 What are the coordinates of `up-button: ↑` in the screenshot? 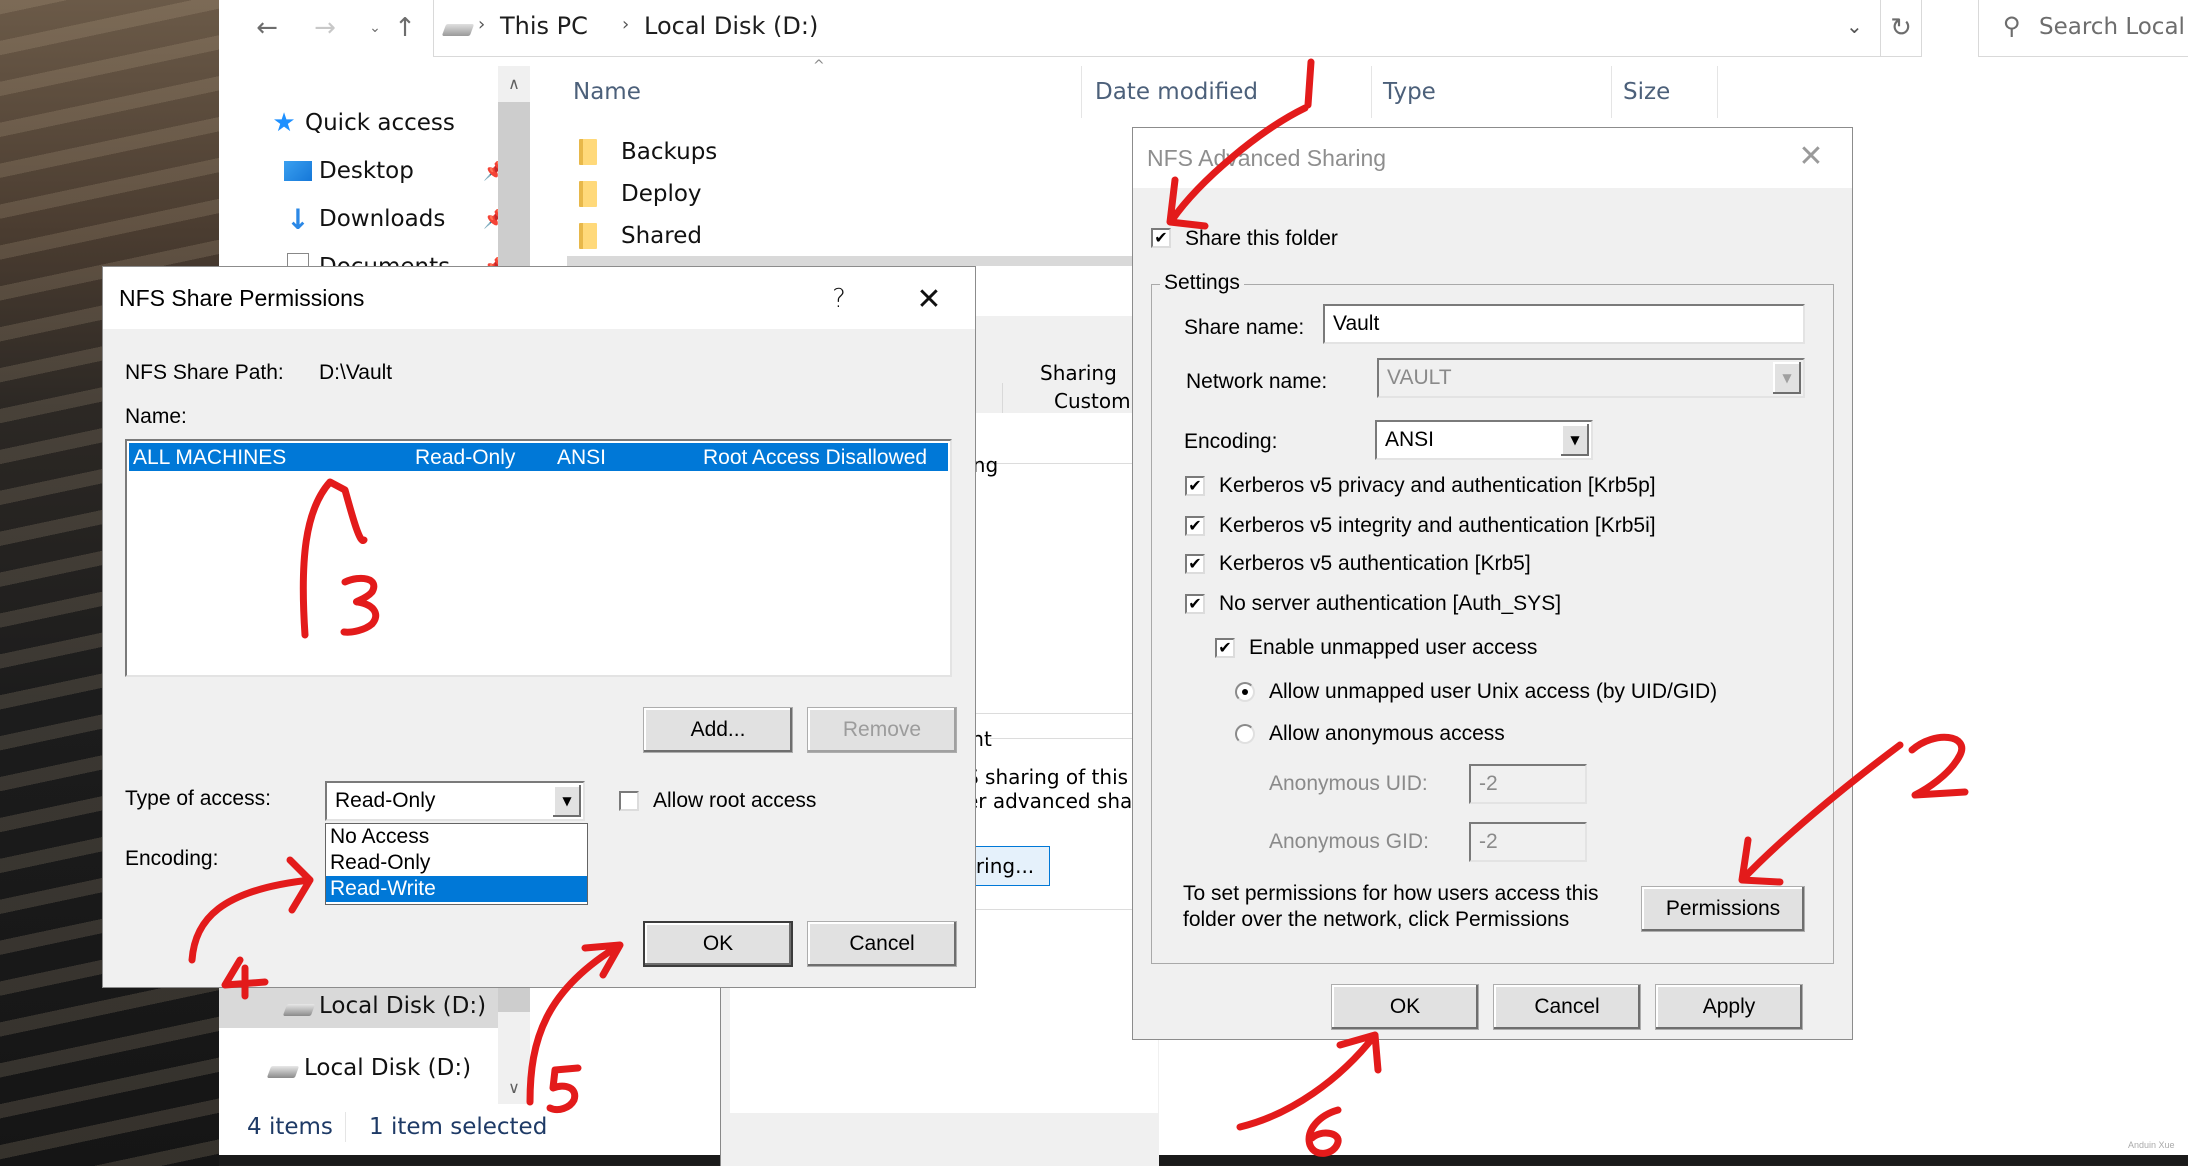 It's located at (405, 28).